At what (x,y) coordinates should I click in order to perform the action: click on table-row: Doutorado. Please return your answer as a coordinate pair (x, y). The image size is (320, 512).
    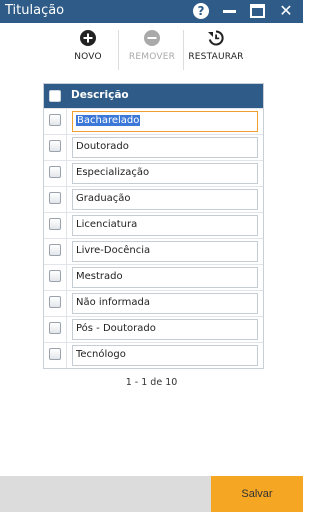
    Looking at the image, I should click on (153, 147).